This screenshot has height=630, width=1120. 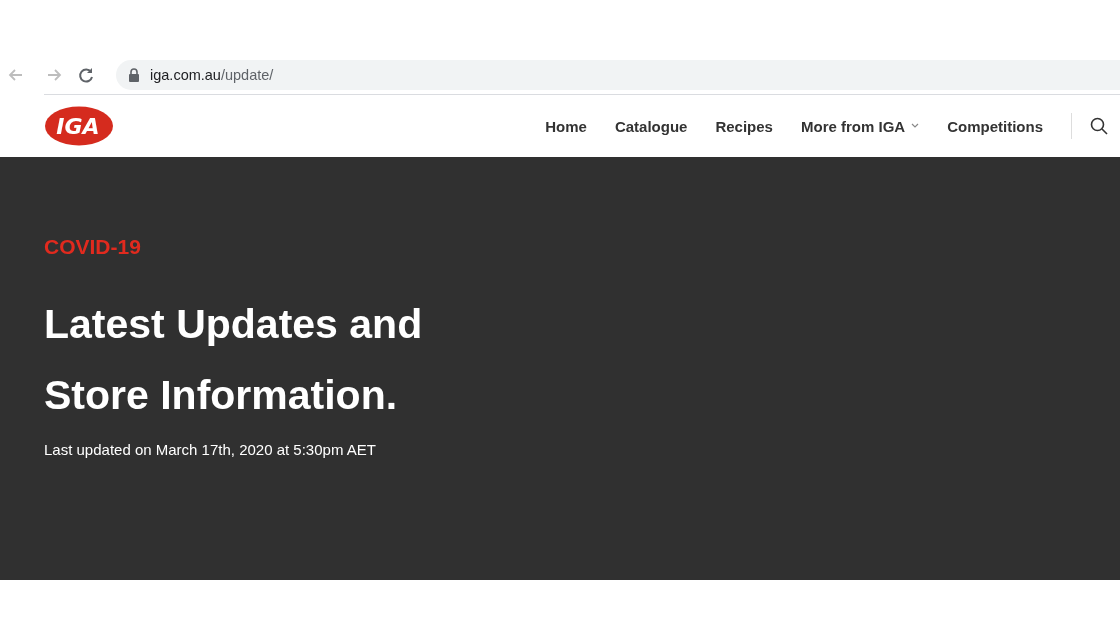 What do you see at coordinates (221, 395) in the screenshot?
I see `hero-title-line: Store Information.` at bounding box center [221, 395].